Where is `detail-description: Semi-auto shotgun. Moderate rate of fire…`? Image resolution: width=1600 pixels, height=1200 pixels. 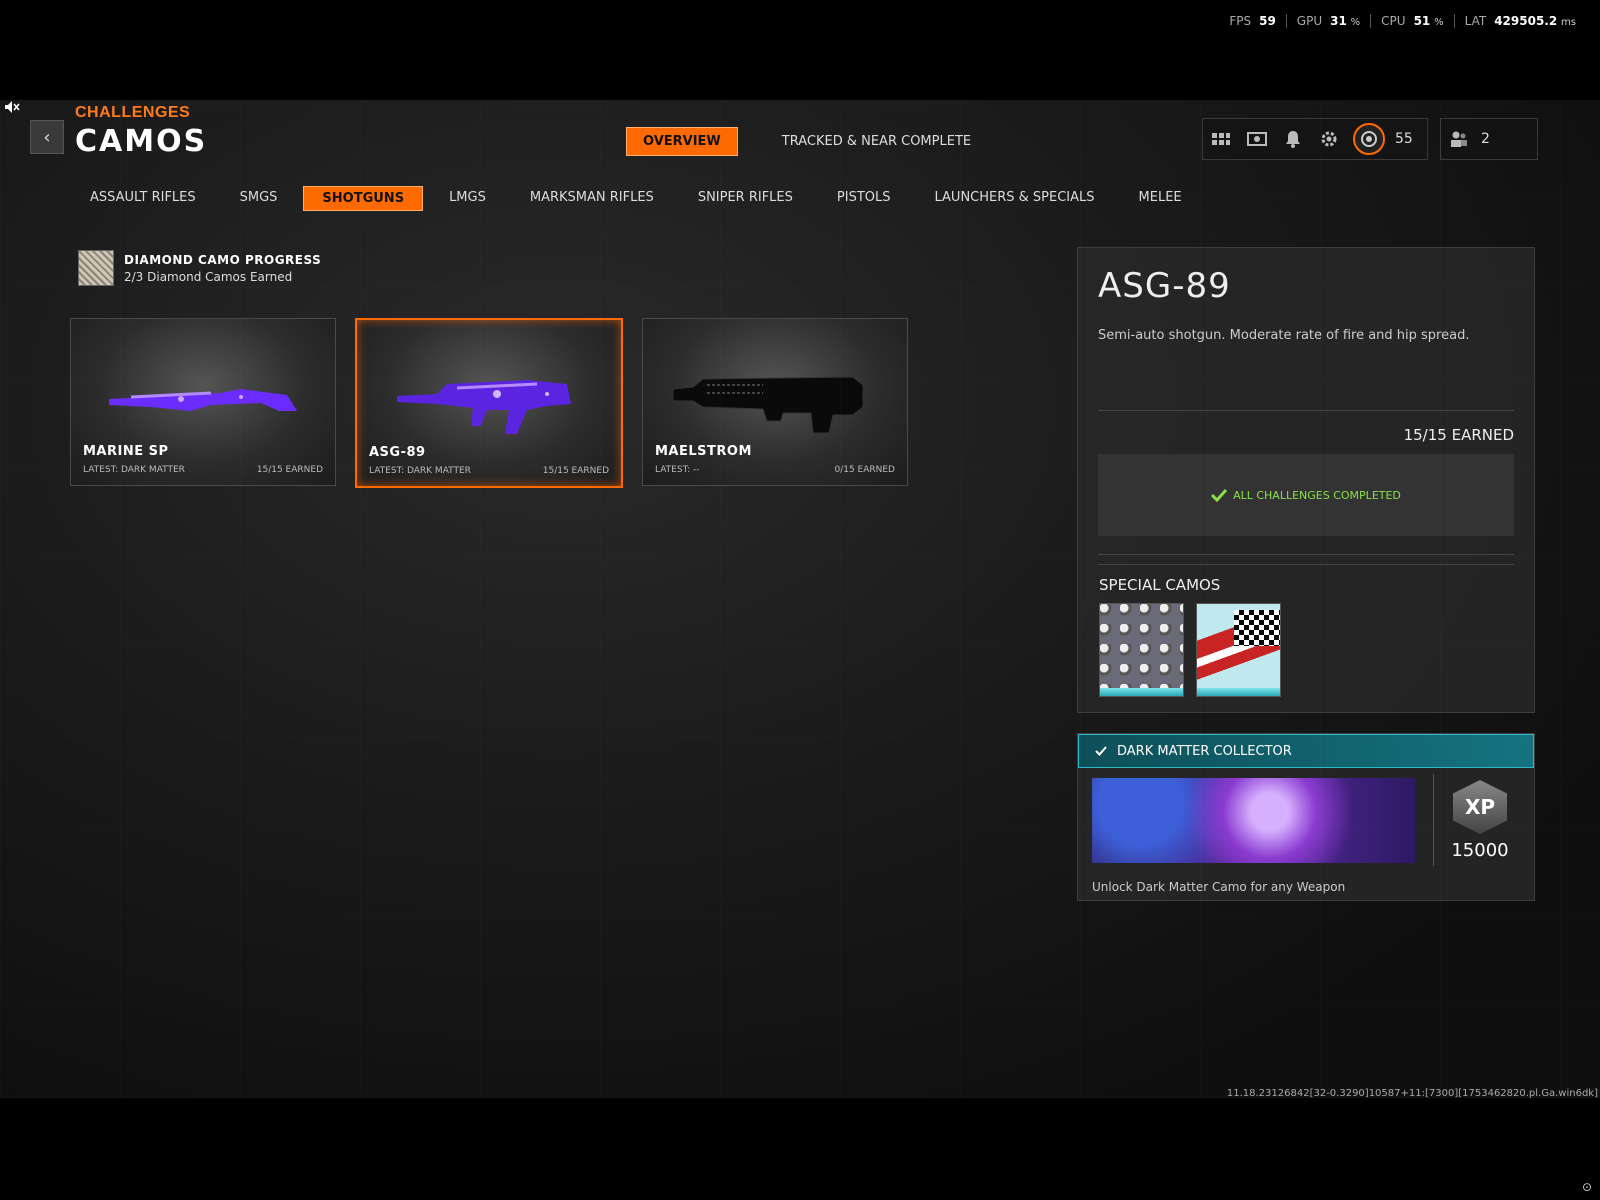
detail-description: Semi-auto shotgun. Moderate rate of fire… is located at coordinates (1284, 335).